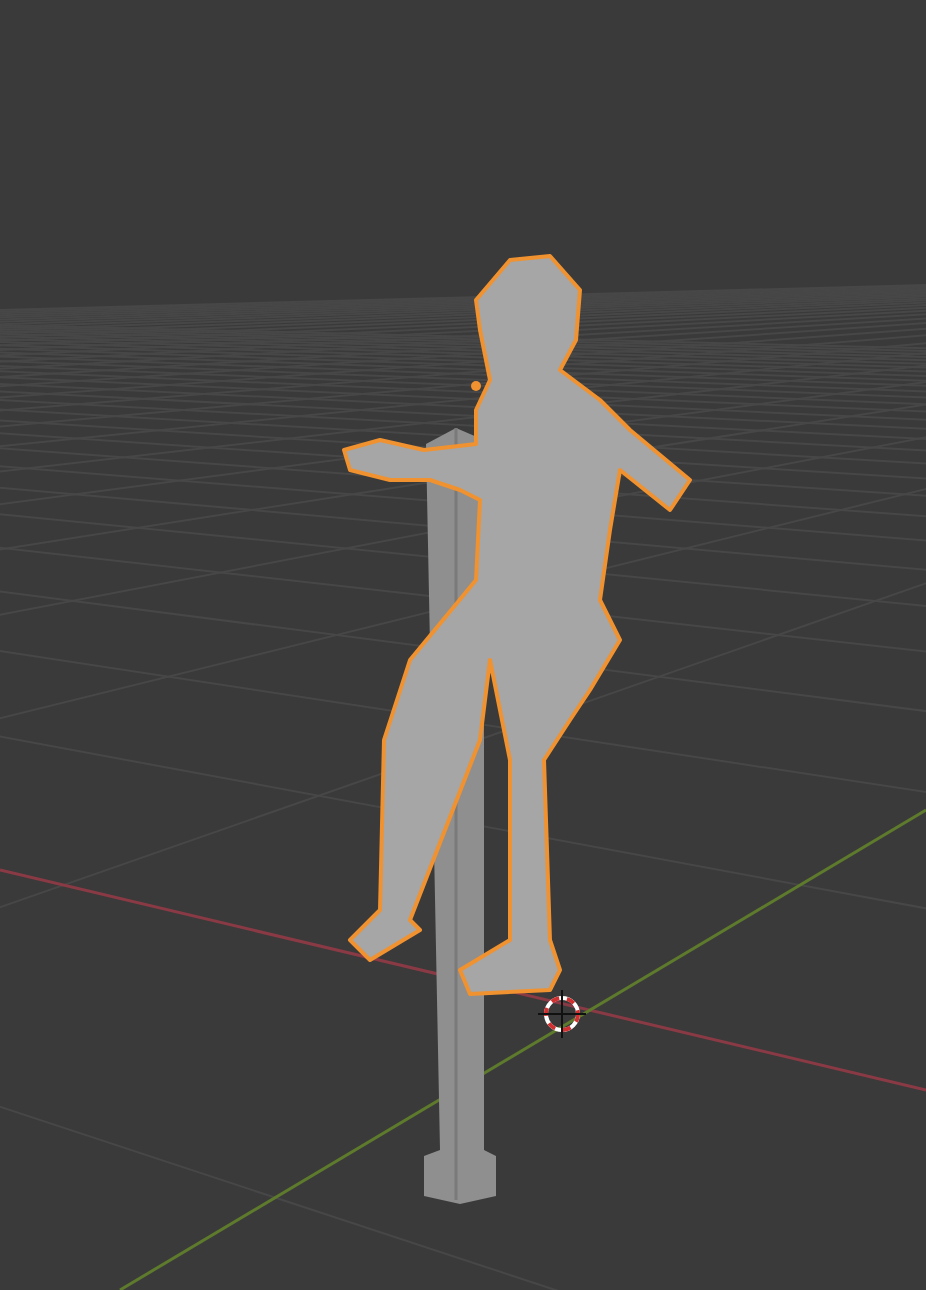  I want to click on origin-dot, so click(476, 386).